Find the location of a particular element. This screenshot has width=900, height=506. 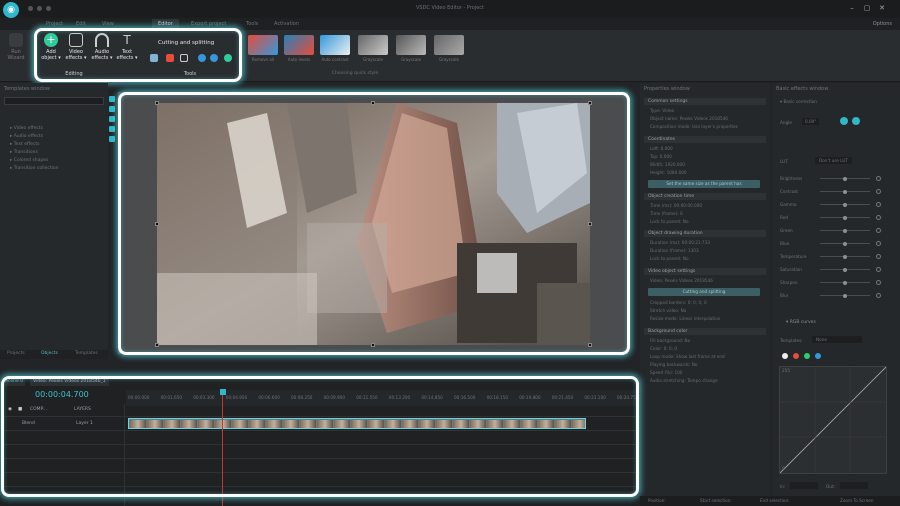

tab-objects: Objects is located at coordinates (49, 353).